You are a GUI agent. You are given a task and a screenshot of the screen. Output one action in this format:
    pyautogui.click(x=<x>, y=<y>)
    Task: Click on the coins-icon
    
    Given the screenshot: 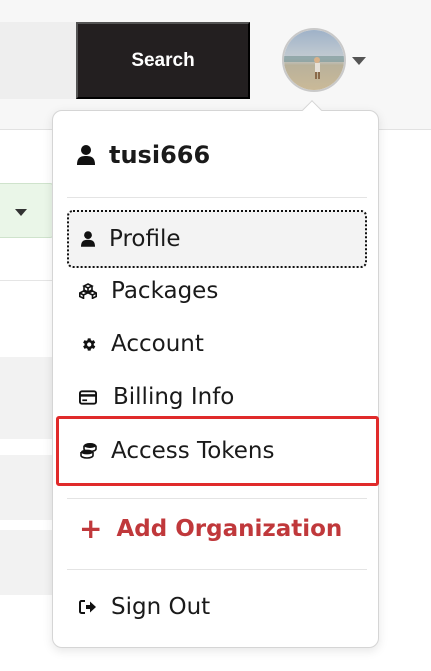 What is the action you would take?
    pyautogui.click(x=88, y=451)
    